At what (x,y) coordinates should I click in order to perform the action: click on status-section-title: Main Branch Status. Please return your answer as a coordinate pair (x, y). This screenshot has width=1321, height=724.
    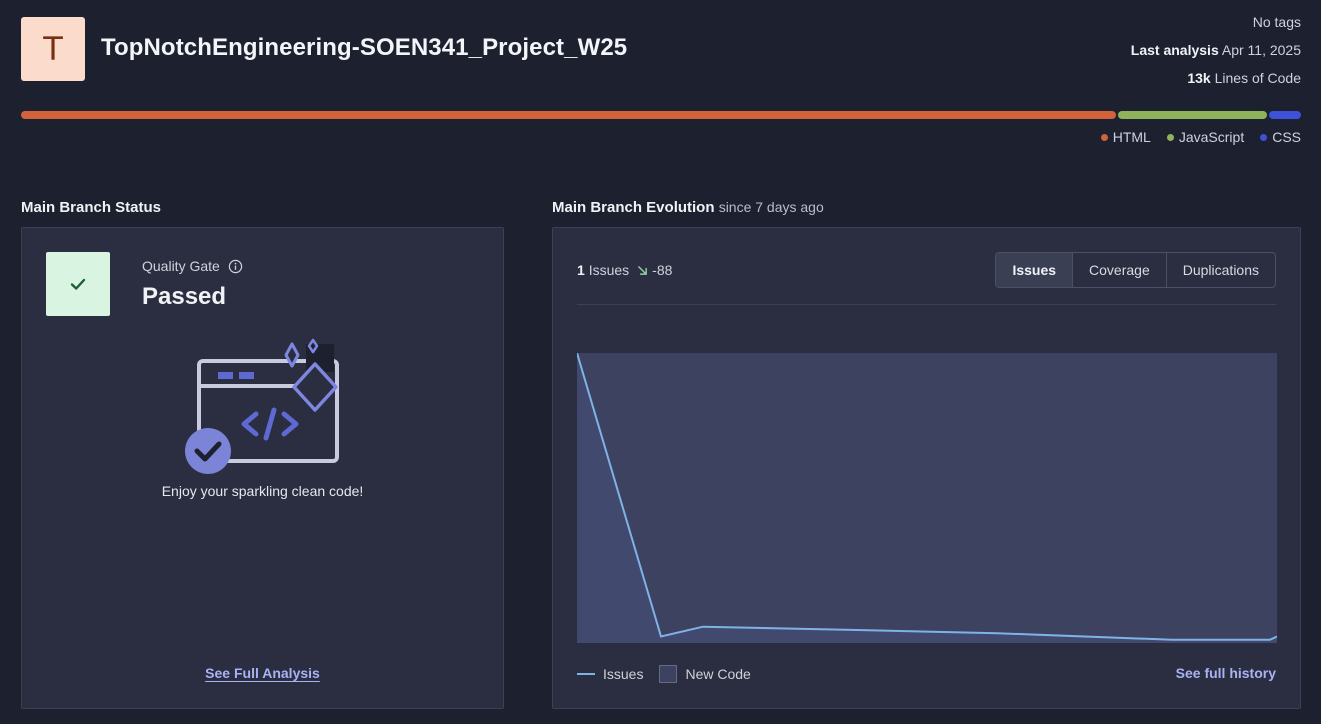
    Looking at the image, I should click on (91, 207).